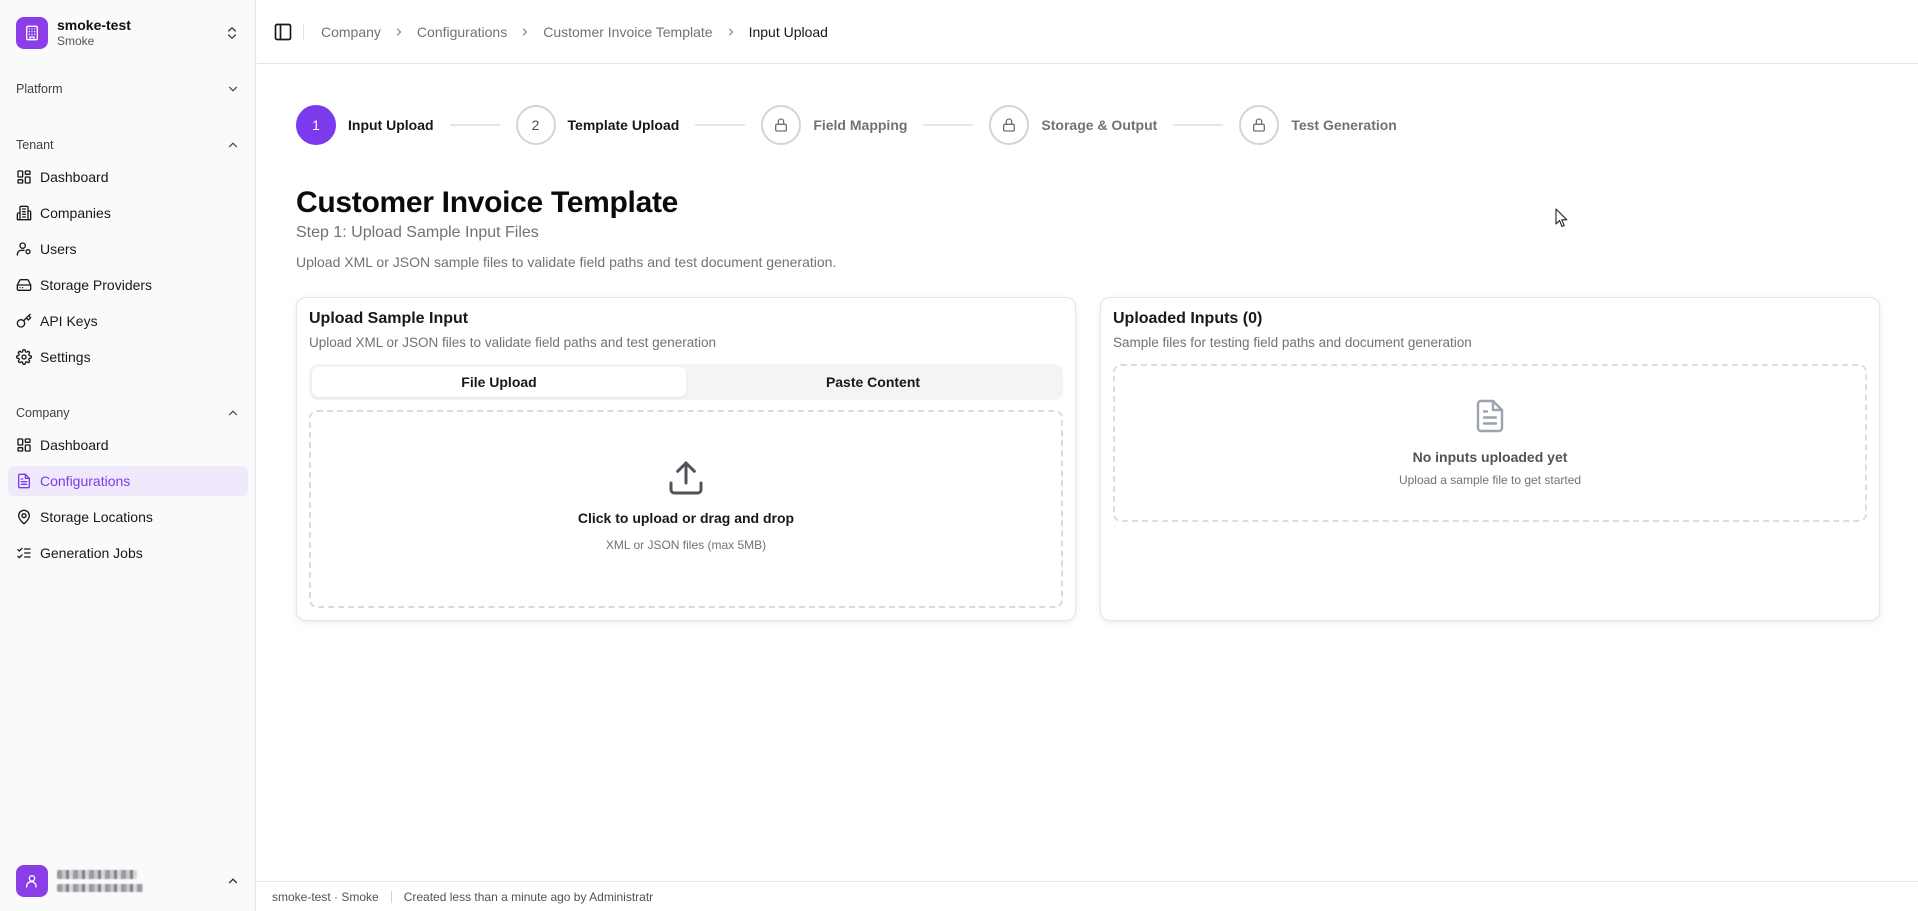  I want to click on footer-context: smoke-test · Smoke, so click(325, 896).